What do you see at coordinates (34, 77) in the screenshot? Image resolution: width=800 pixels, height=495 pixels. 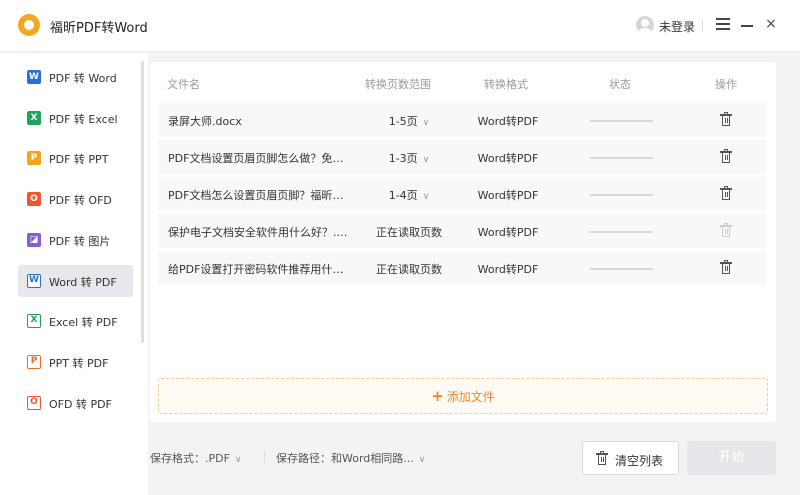 I see `word-icon: W` at bounding box center [34, 77].